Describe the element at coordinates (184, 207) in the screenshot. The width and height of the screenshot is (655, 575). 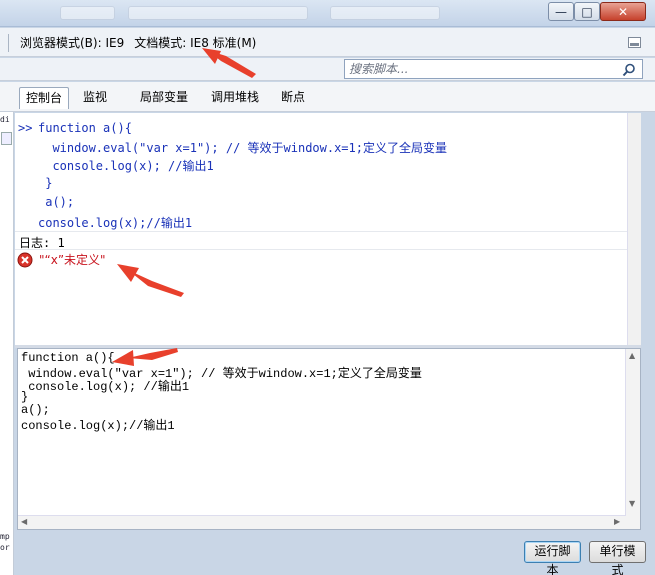
I see `annotation-overlay` at that location.